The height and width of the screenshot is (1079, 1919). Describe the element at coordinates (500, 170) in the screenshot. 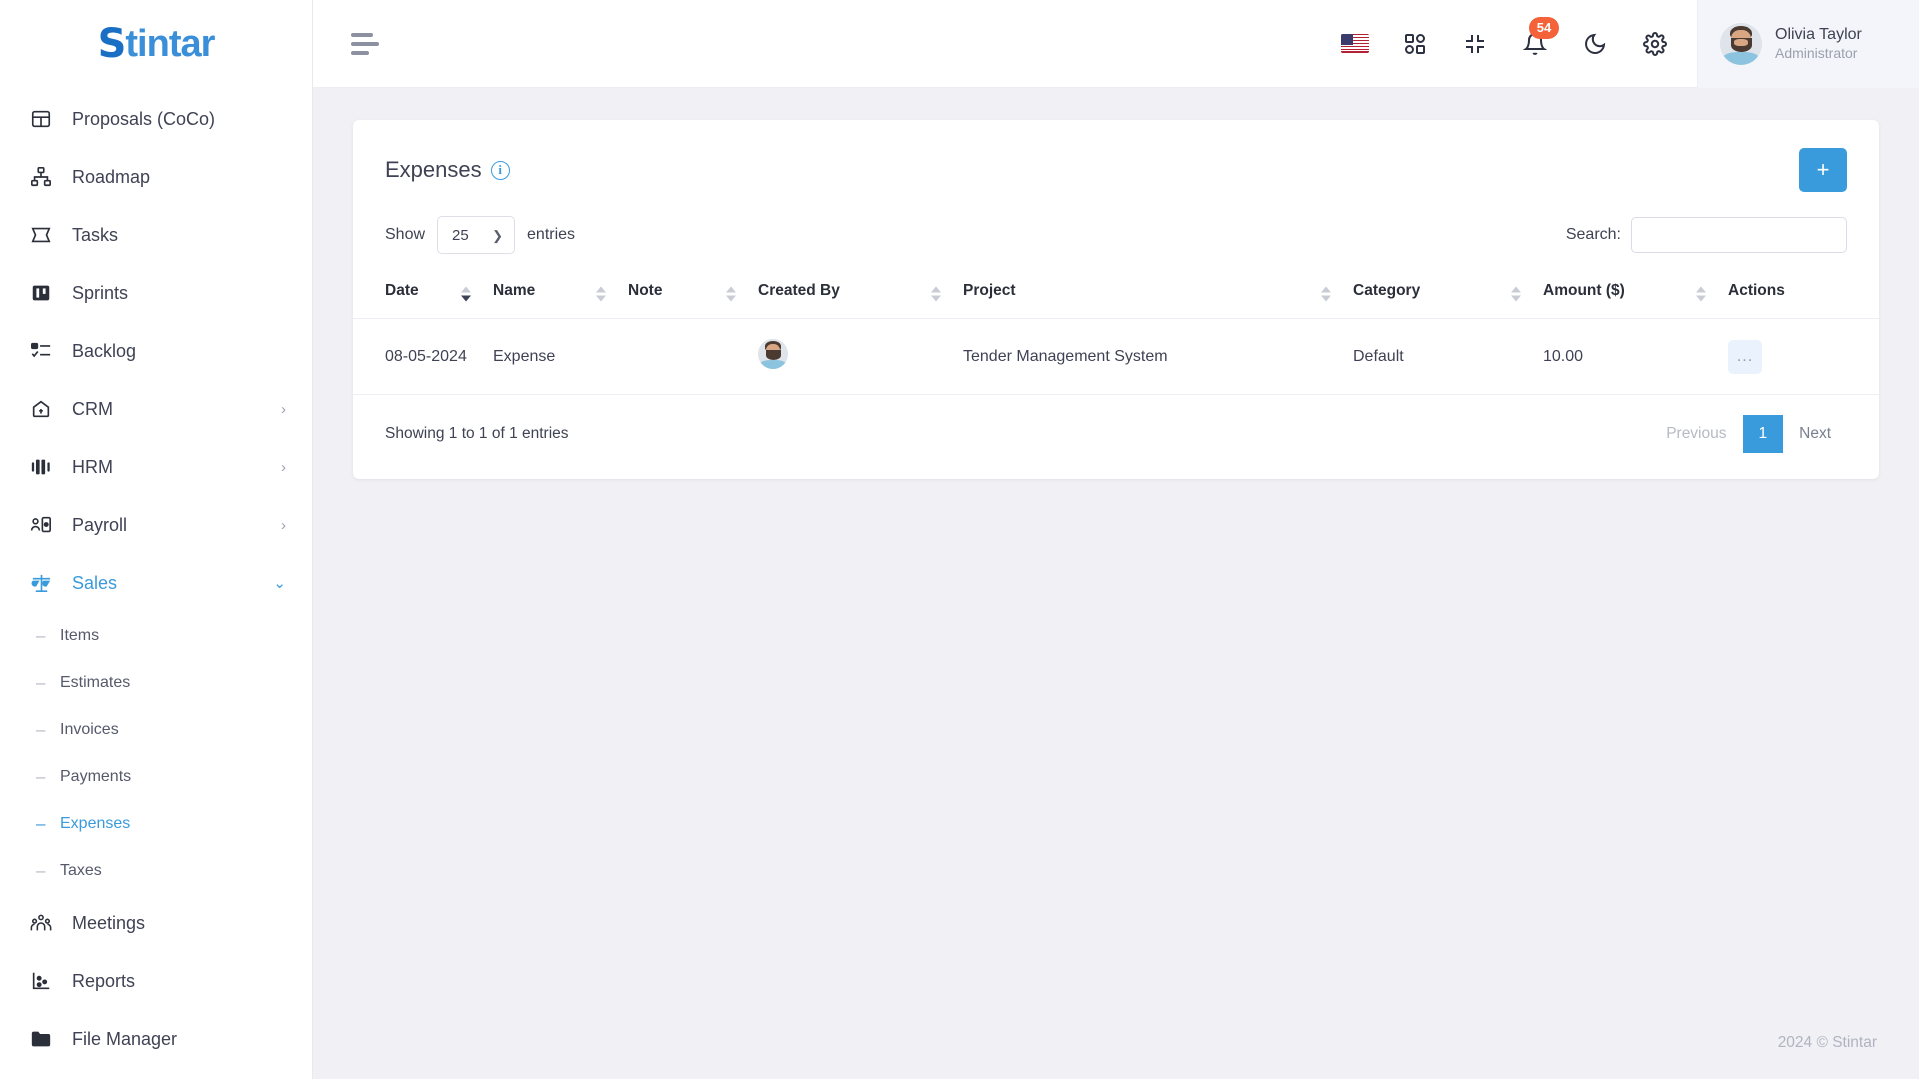

I see `info-icon: i` at that location.